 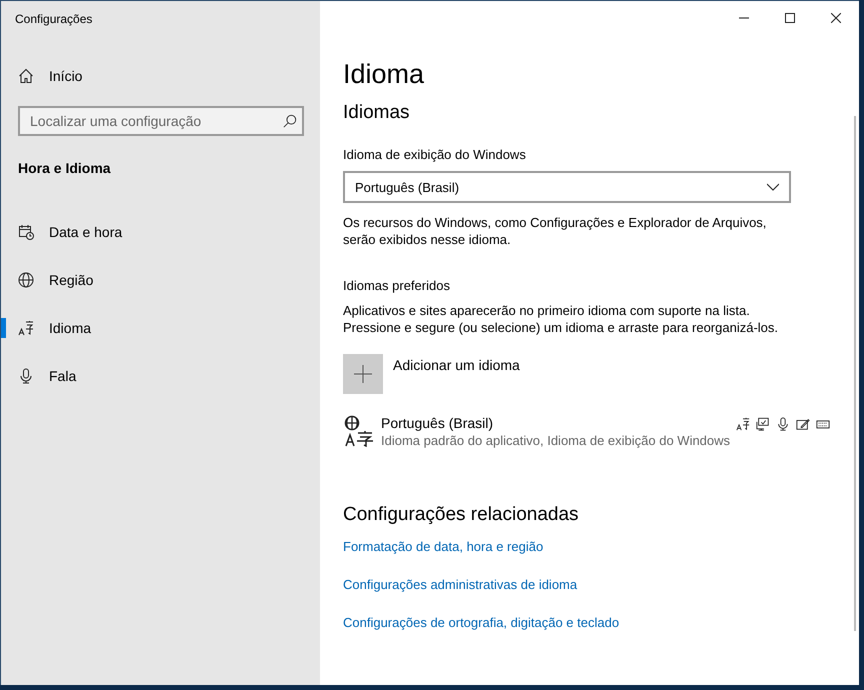 What do you see at coordinates (568, 622) in the screenshot?
I see `settings-link: Configurações de ortografia, digitação e teclado` at bounding box center [568, 622].